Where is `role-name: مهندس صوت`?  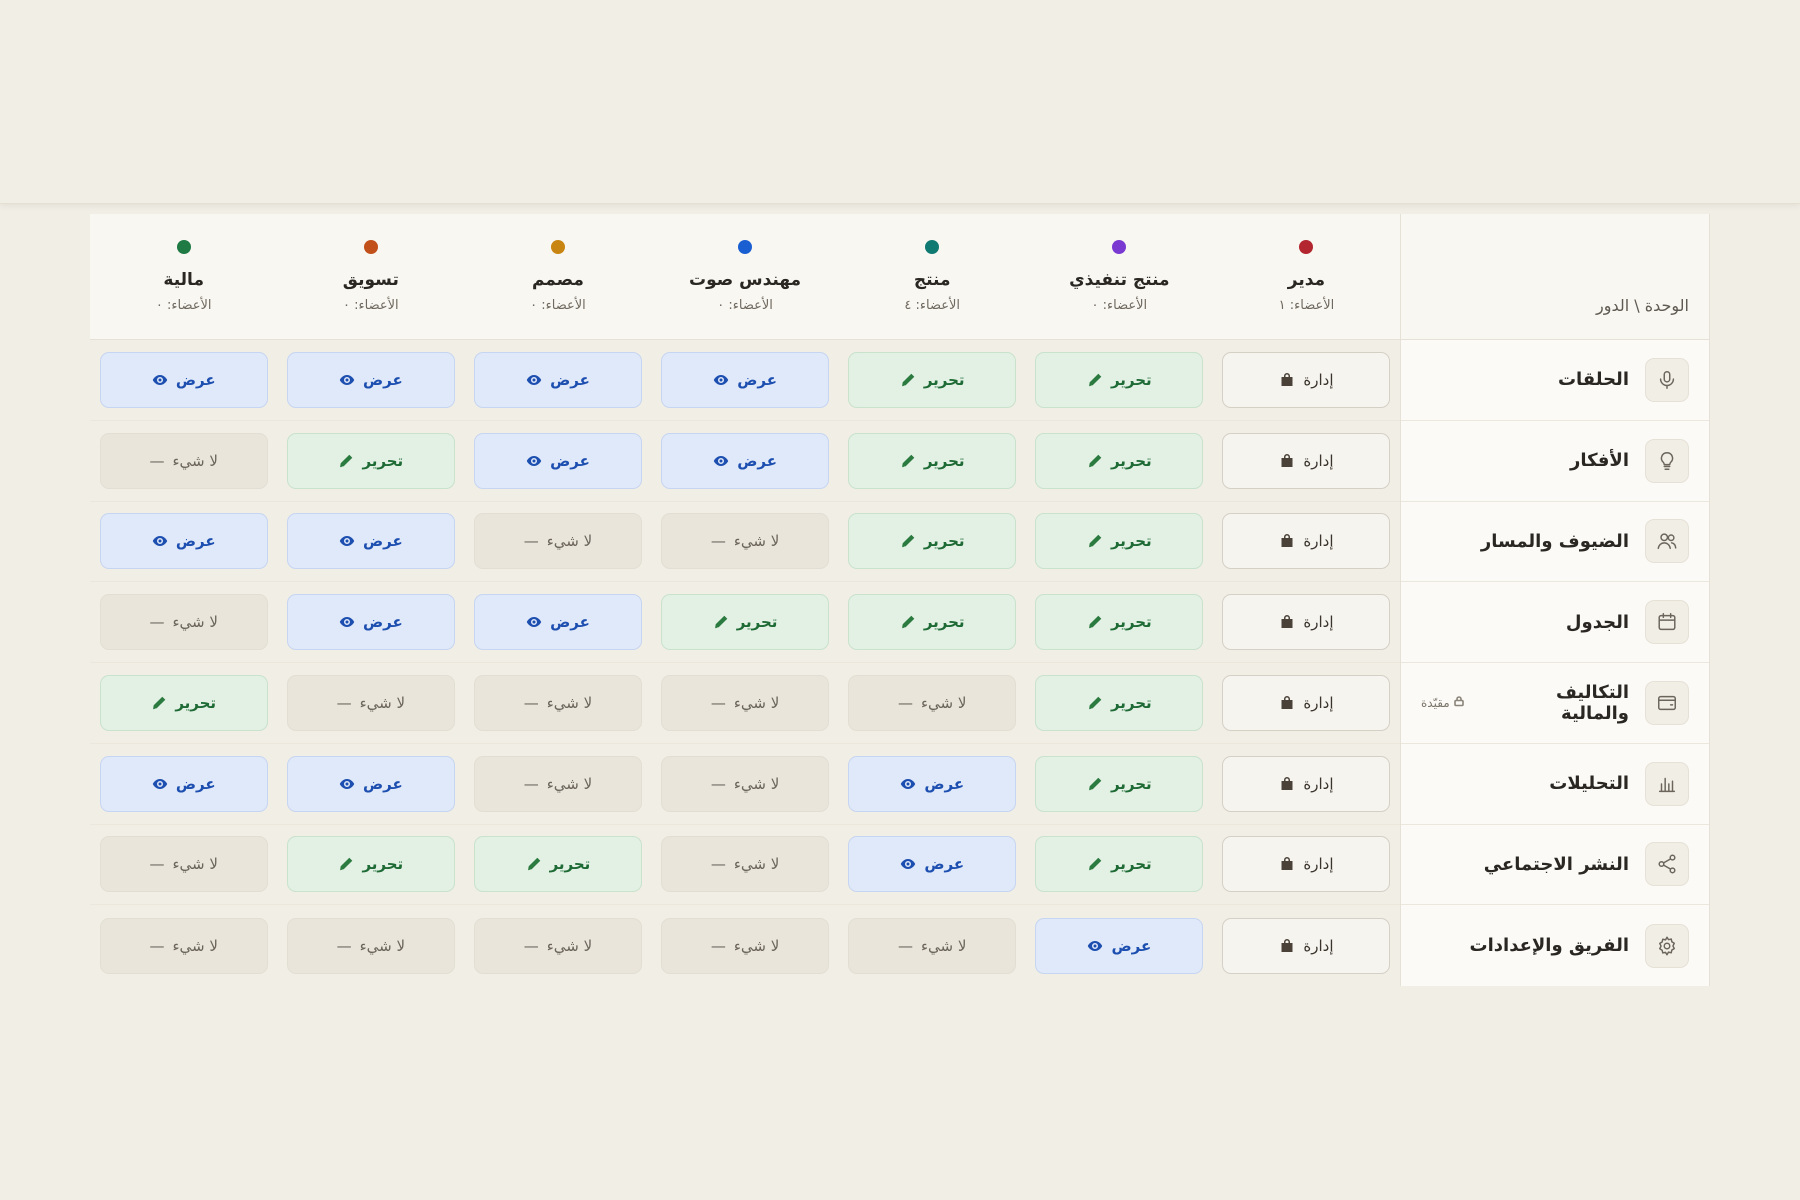 role-name: مهندس صوت is located at coordinates (745, 280).